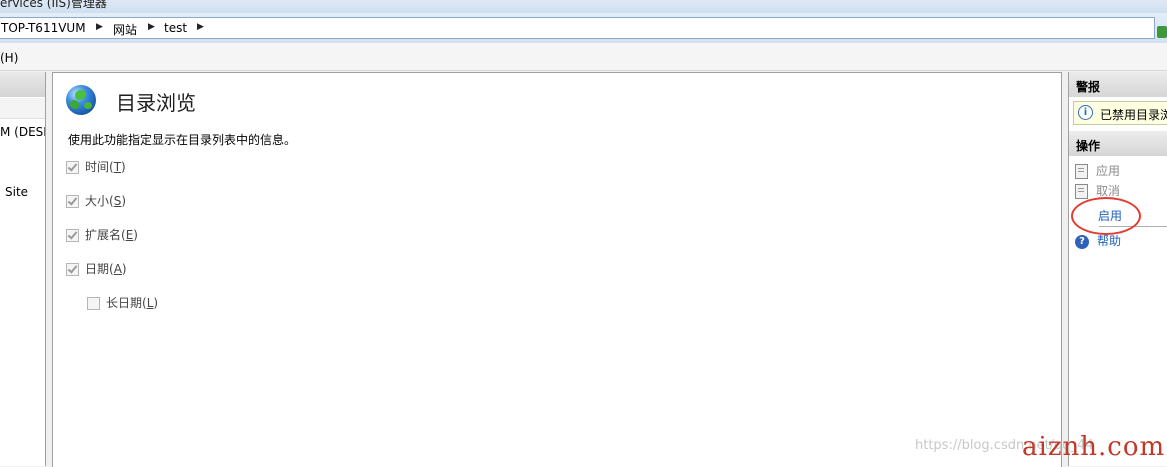 The width and height of the screenshot is (1167, 467). I want to click on checkbox-extension, so click(72, 235).